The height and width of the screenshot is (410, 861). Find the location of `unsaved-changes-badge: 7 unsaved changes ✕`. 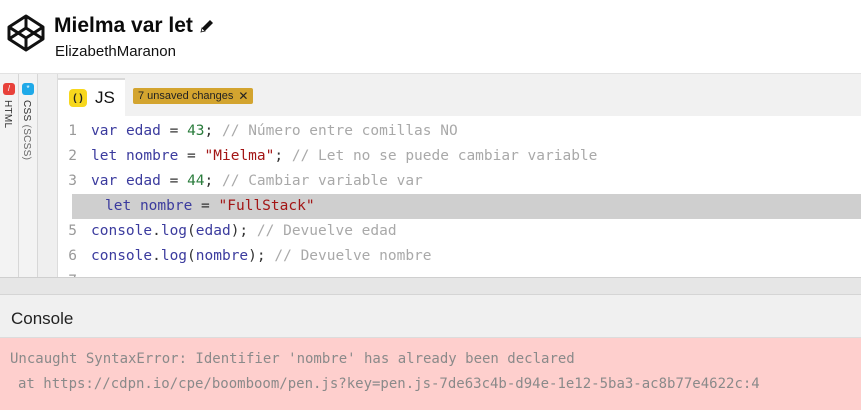

unsaved-changes-badge: 7 unsaved changes ✕ is located at coordinates (193, 96).